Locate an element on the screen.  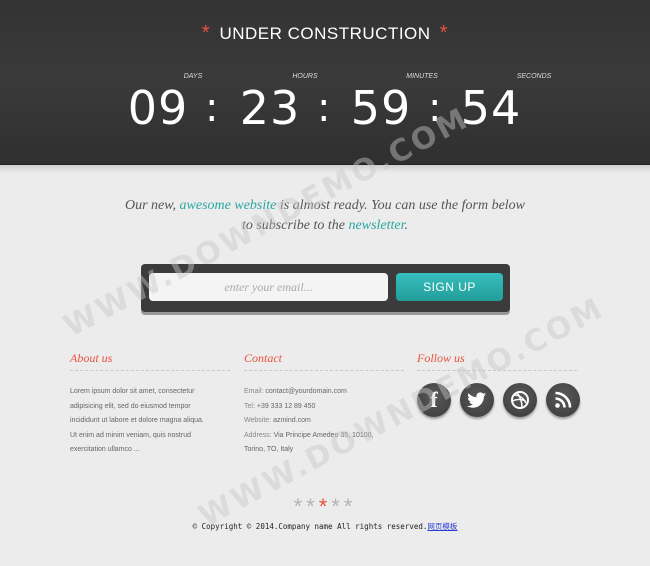
contact-website-line: Website: azmind.com is located at coordinates (324, 421).